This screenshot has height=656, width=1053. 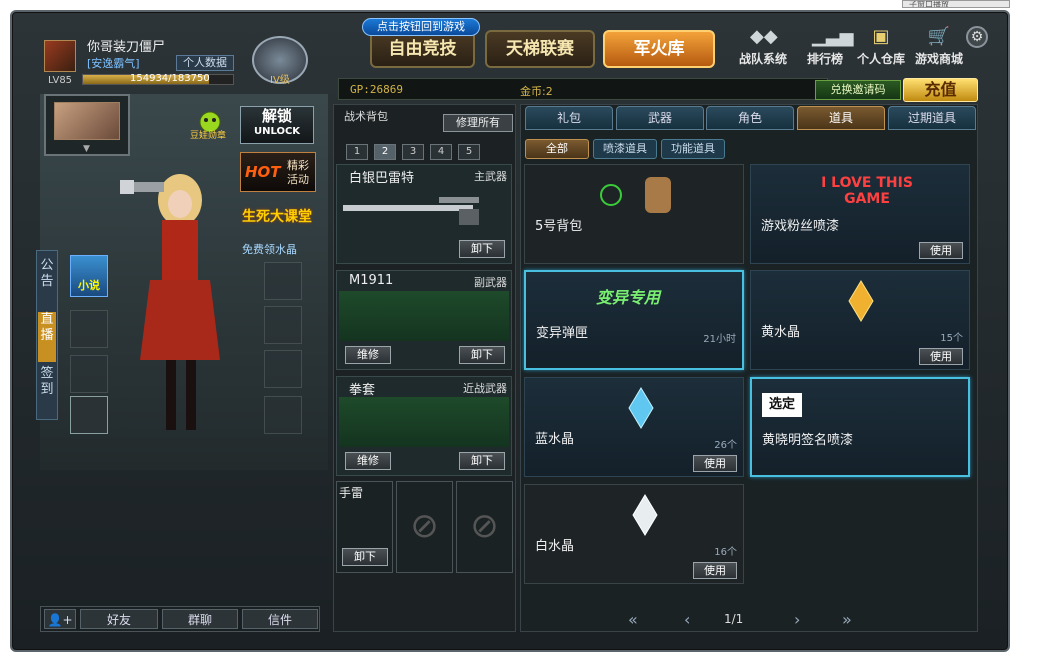 I want to click on melee-weapon-card: 拳套 近战武器 维修 卸下, so click(x=424, y=426).